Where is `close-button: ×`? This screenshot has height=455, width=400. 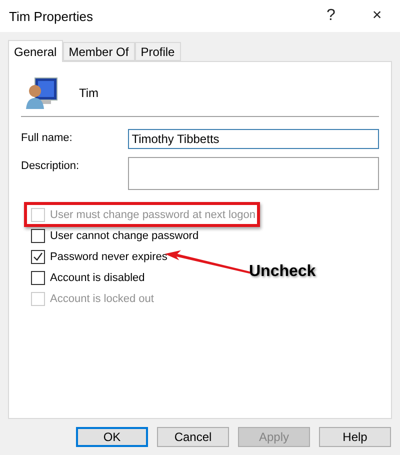
close-button: × is located at coordinates (377, 16).